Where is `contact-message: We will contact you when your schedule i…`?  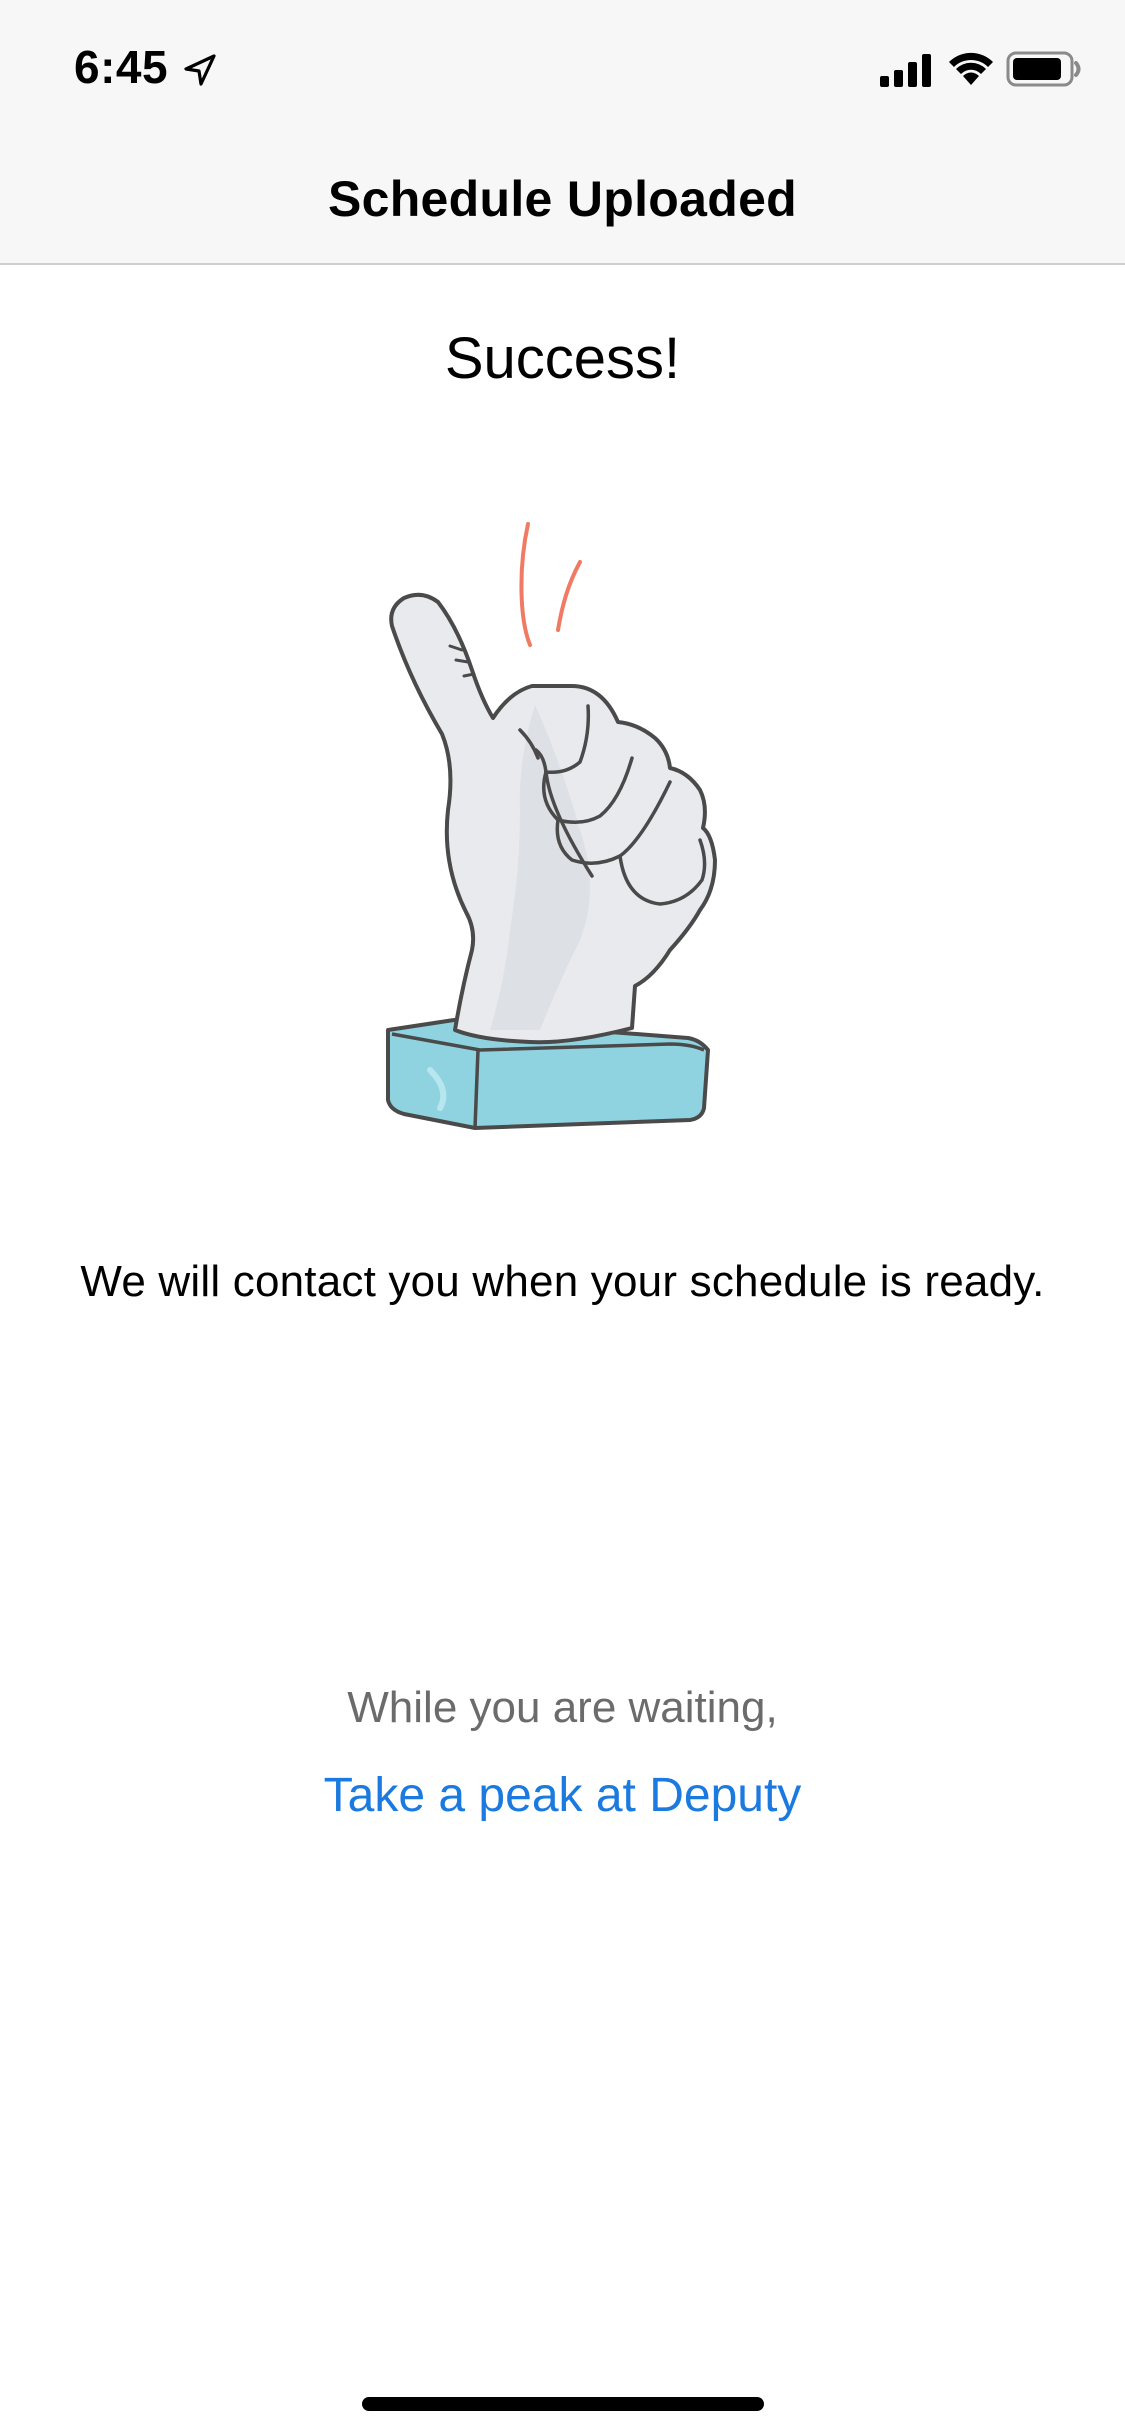 contact-message: We will contact you when your schedule i… is located at coordinates (562, 1281).